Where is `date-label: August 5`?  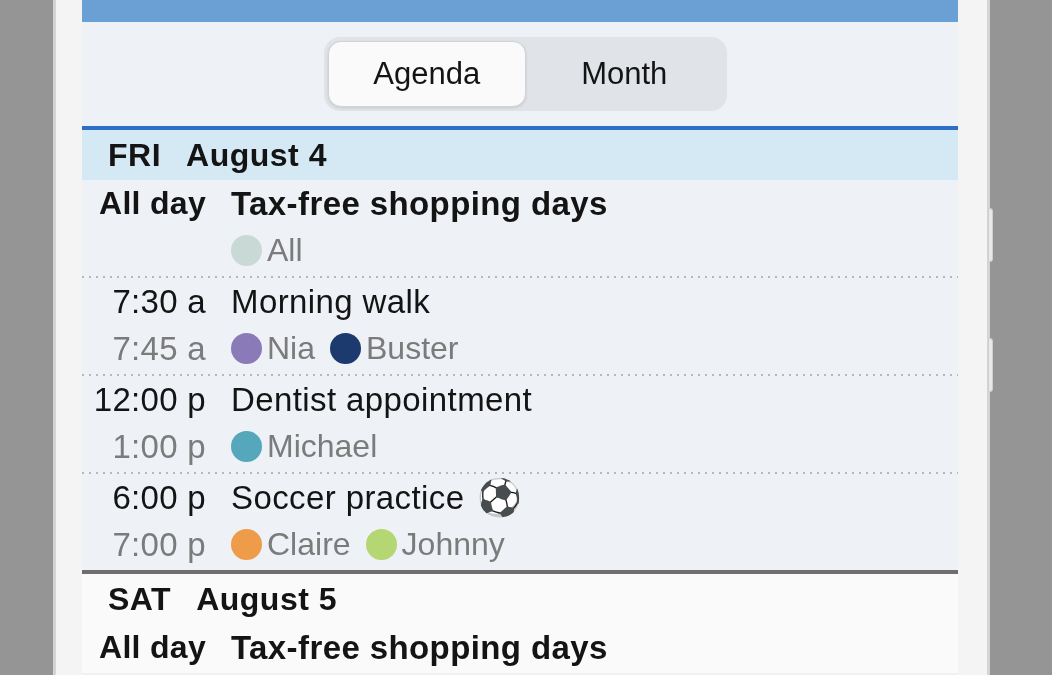 date-label: August 5 is located at coordinates (266, 599).